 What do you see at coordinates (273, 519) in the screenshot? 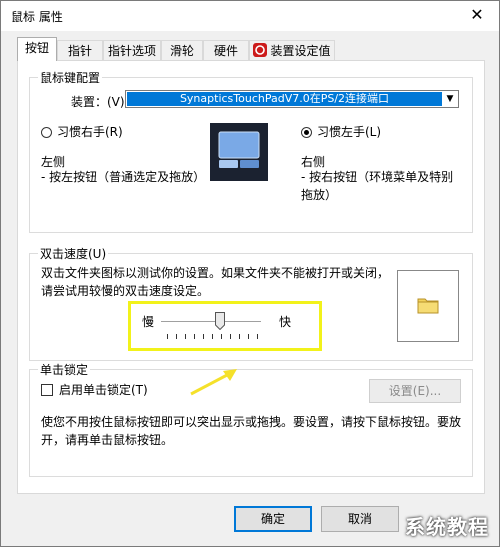
I see `ok-button: 确定` at bounding box center [273, 519].